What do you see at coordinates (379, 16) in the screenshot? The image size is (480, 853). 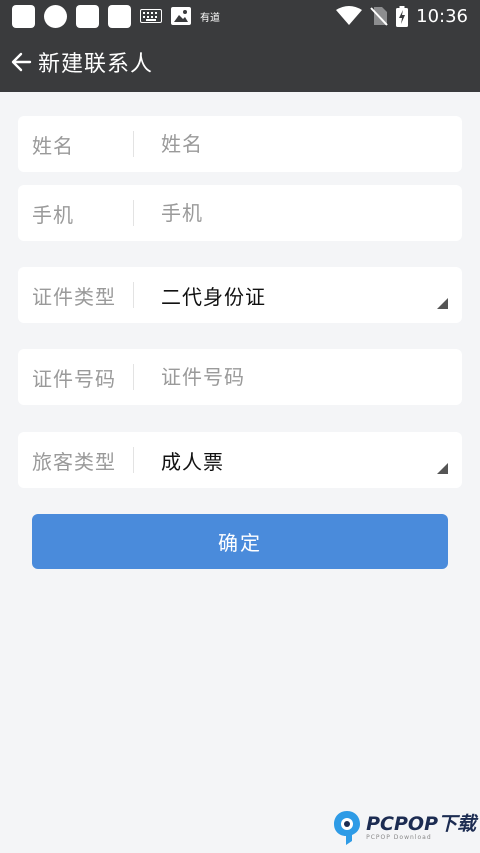 I see `no-sim-icon` at bounding box center [379, 16].